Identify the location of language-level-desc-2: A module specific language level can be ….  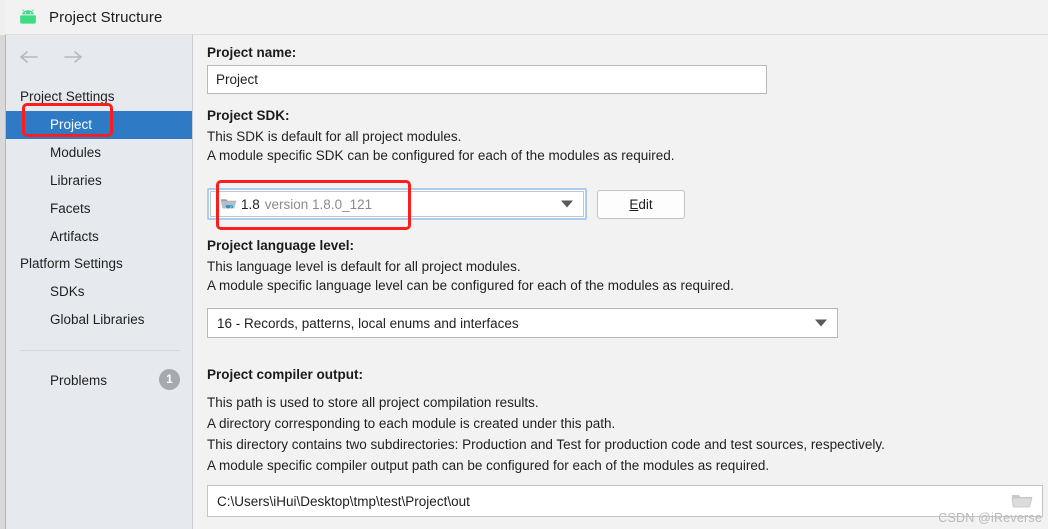
(470, 285).